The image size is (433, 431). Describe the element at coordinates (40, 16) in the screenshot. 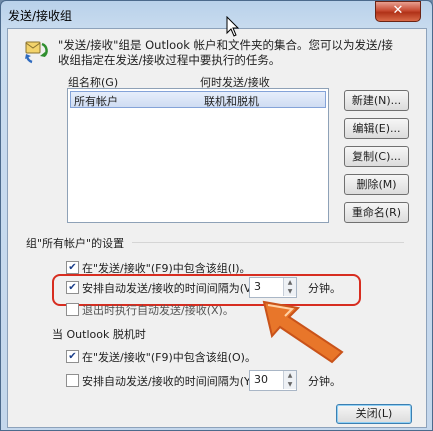

I see `window-title: 发送/接收组` at that location.